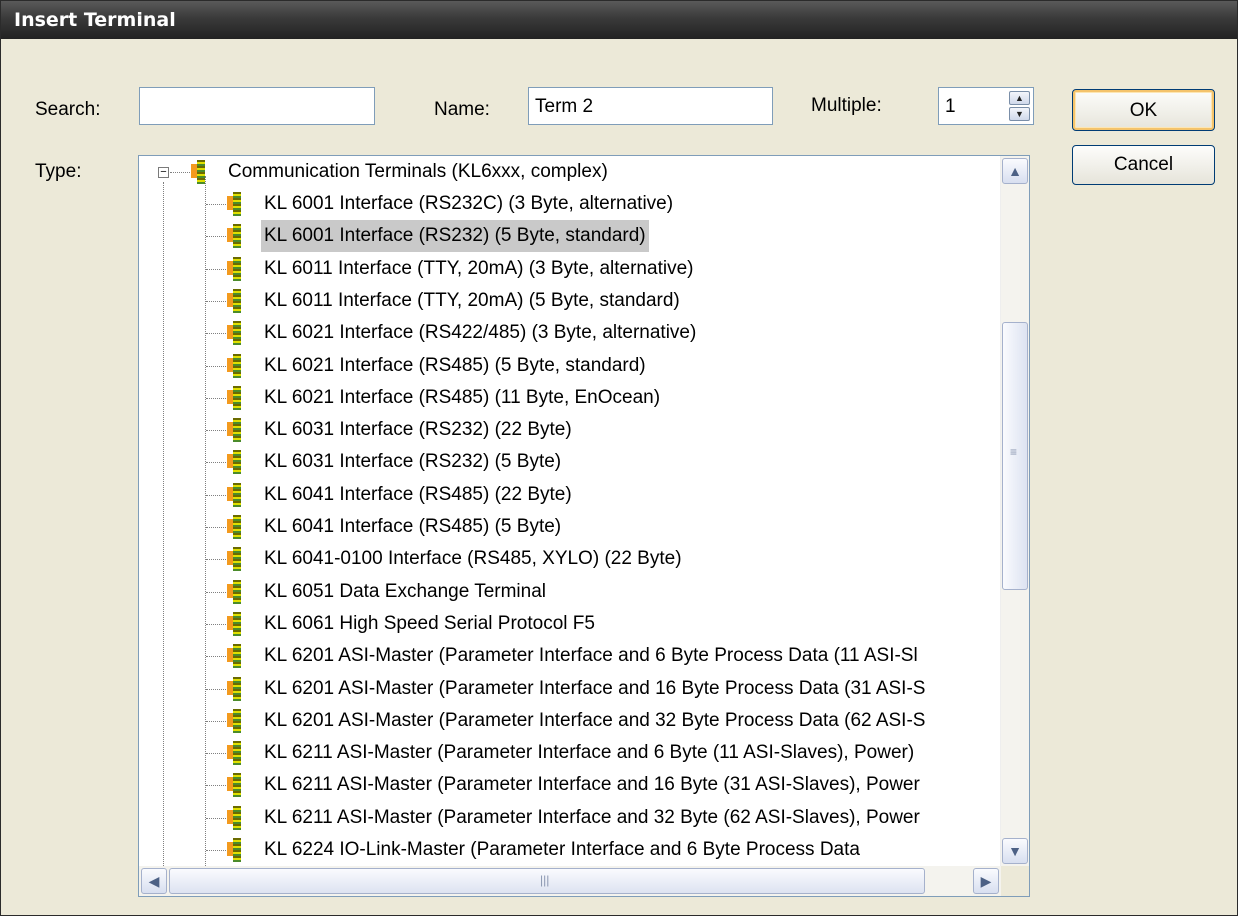  Describe the element at coordinates (181, 172) in the screenshot. I see `tree-line-root-h` at that location.